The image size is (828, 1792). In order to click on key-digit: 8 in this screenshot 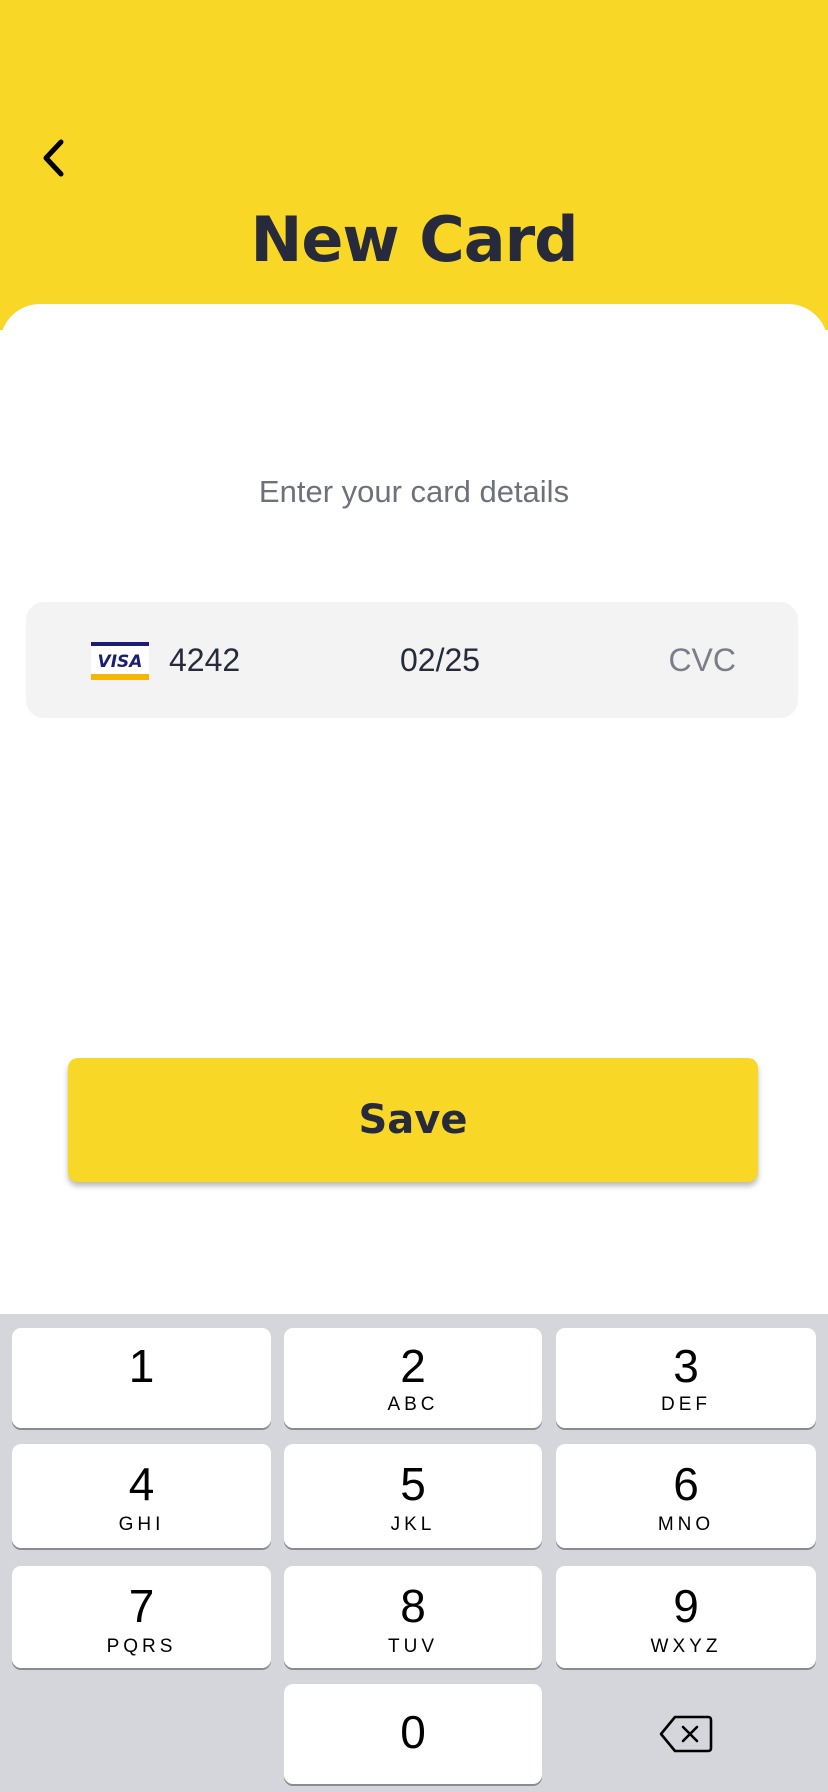, I will do `click(413, 1606)`.